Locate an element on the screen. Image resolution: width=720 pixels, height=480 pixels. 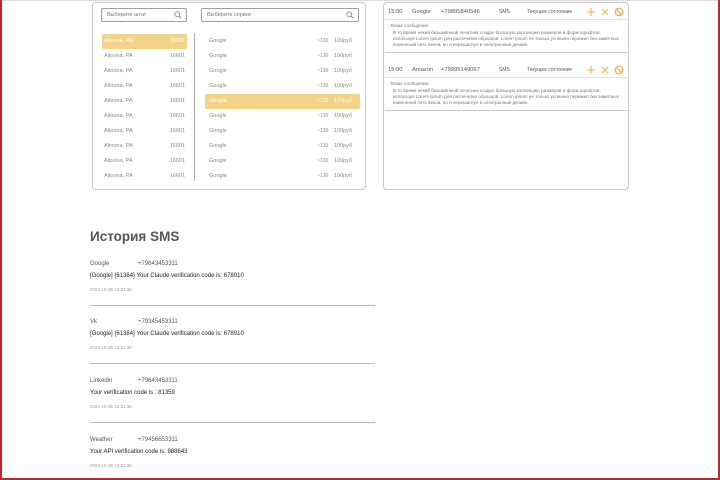
history-service: Weather is located at coordinates (101, 440).